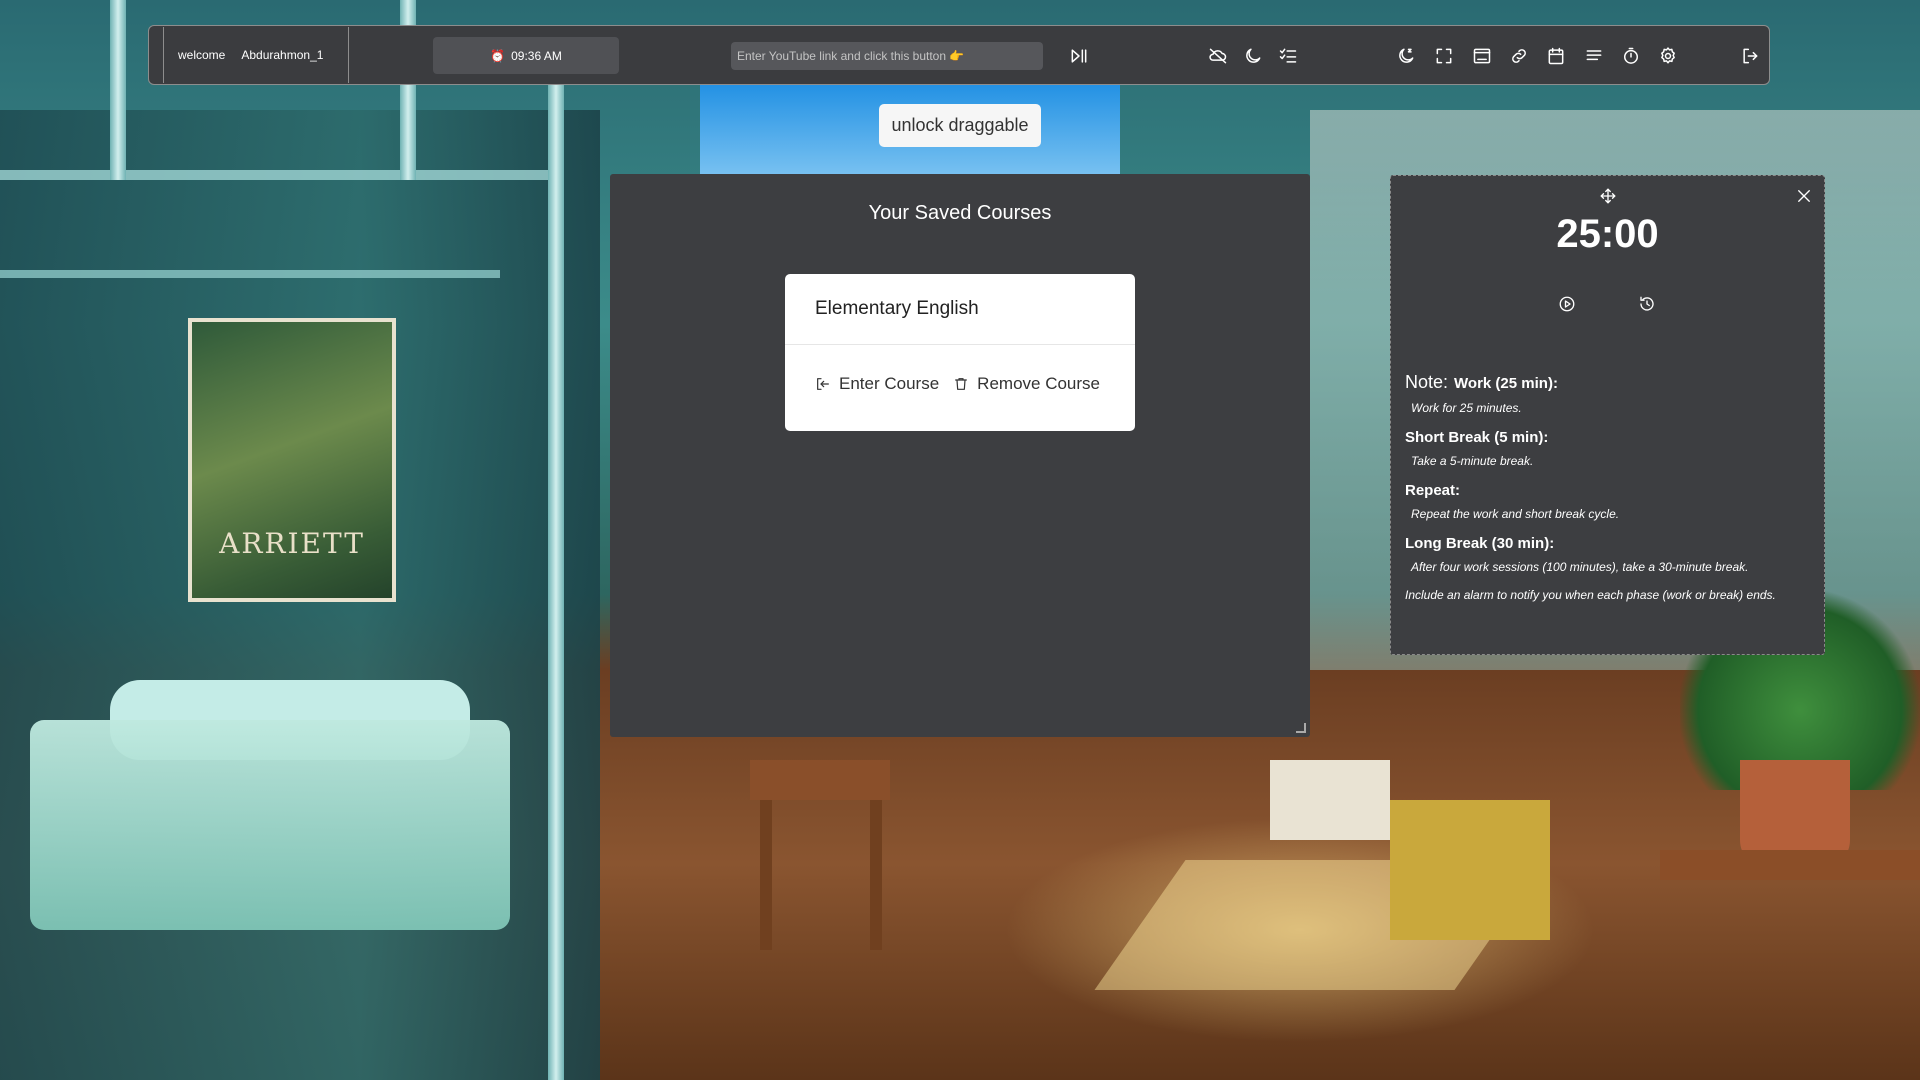 The height and width of the screenshot is (1080, 1920). I want to click on play-icon, so click(1567, 304).